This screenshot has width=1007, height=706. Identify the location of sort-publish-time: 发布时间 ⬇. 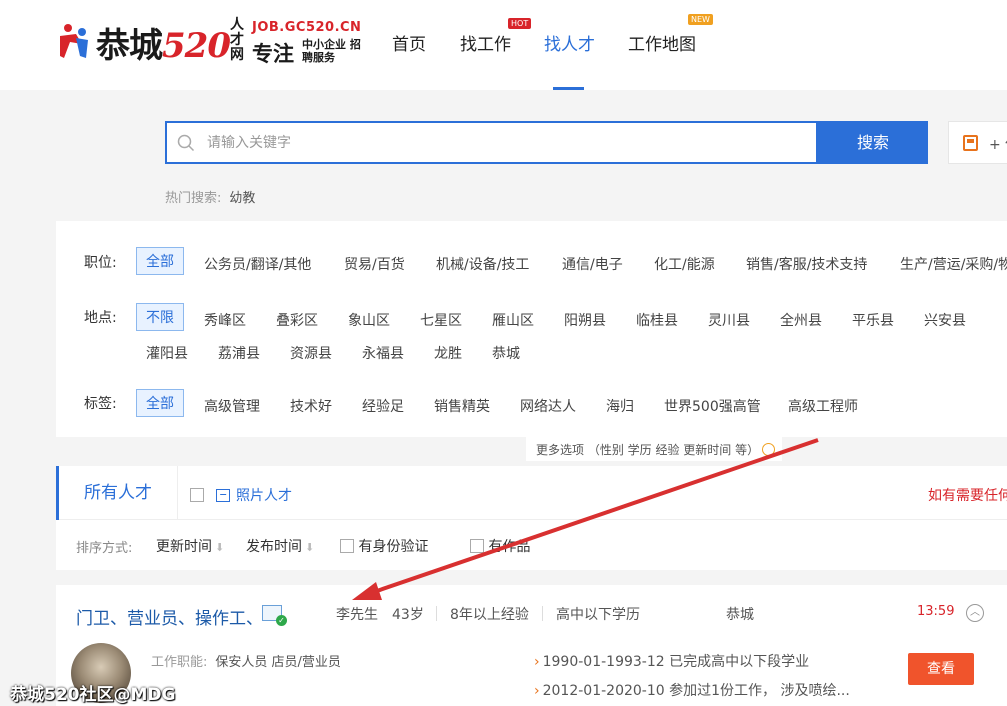
(280, 546).